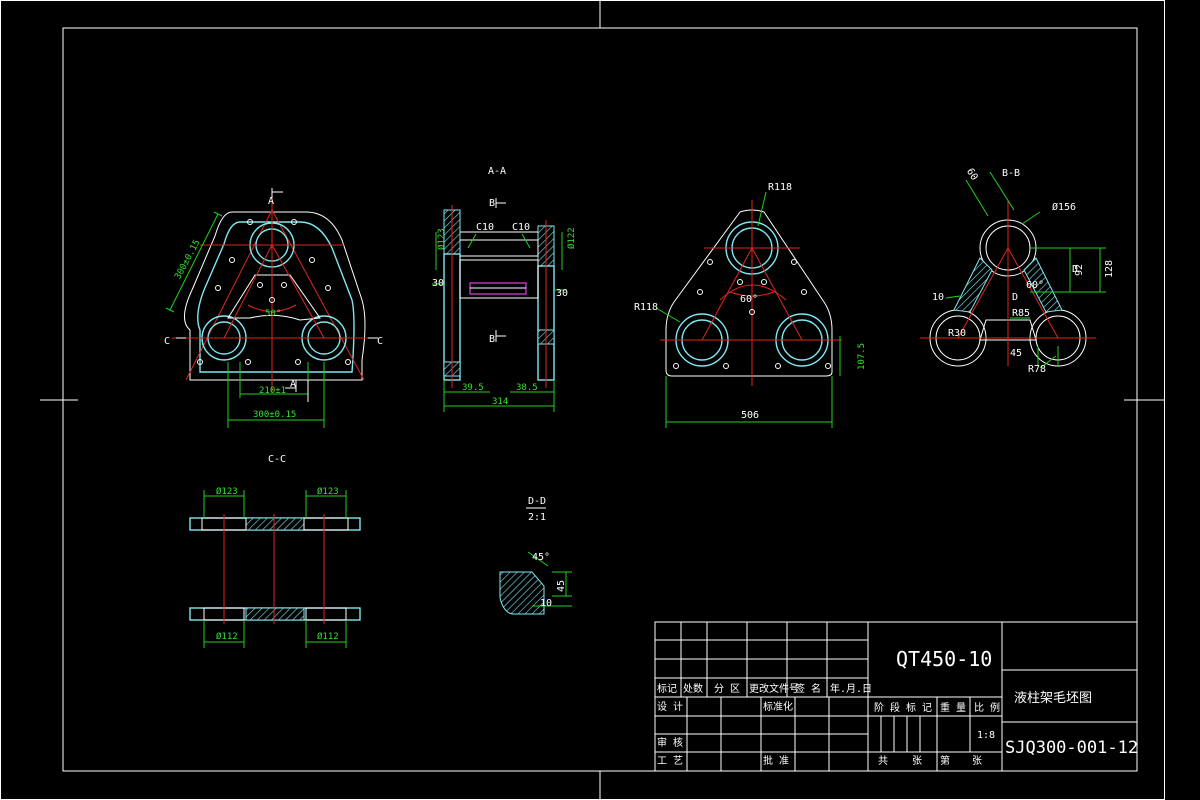  What do you see at coordinates (851, 688) in the screenshot?
I see `tb-label-date: 年.月.日` at bounding box center [851, 688].